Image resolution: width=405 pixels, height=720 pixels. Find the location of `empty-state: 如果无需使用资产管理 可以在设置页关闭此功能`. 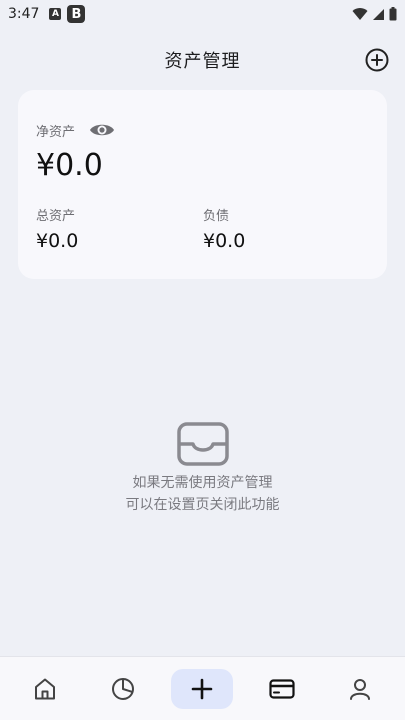

empty-state: 如果无需使用资产管理 可以在设置页关闭此功能 is located at coordinates (202, 468).